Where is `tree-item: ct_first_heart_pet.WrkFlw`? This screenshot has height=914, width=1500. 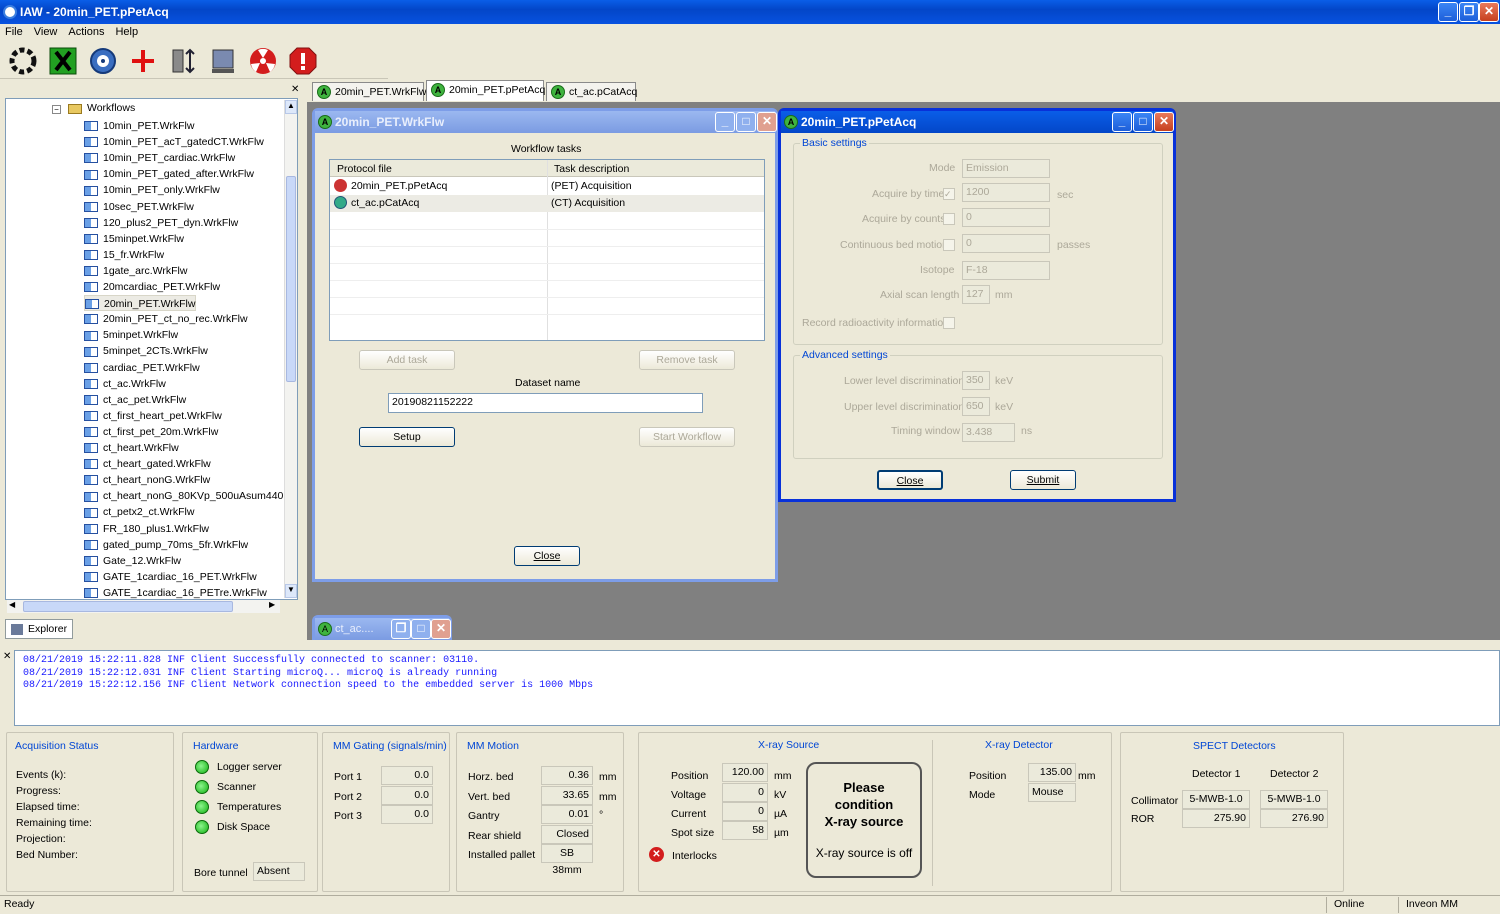 tree-item: ct_first_heart_pet.WrkFlw is located at coordinates (153, 416).